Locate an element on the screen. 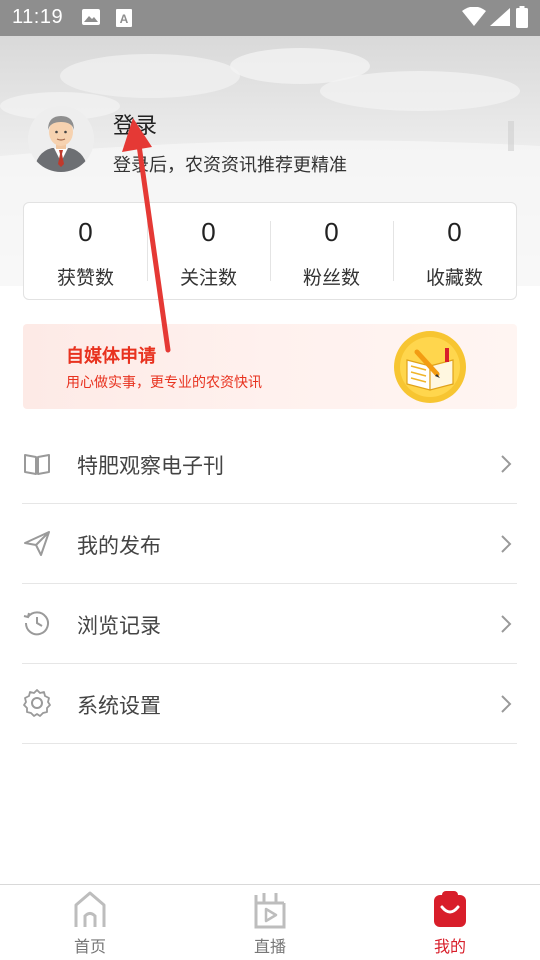 The height and width of the screenshot is (960, 540). wifi-icon is located at coordinates (474, 16).